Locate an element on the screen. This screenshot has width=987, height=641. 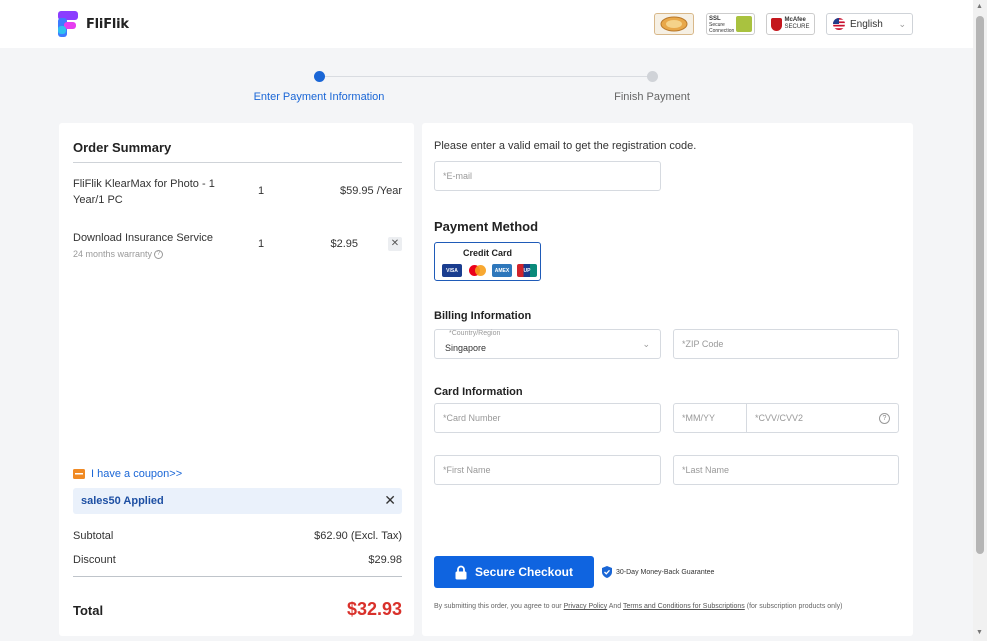
card-number-field: *Card Number is located at coordinates (547, 418).